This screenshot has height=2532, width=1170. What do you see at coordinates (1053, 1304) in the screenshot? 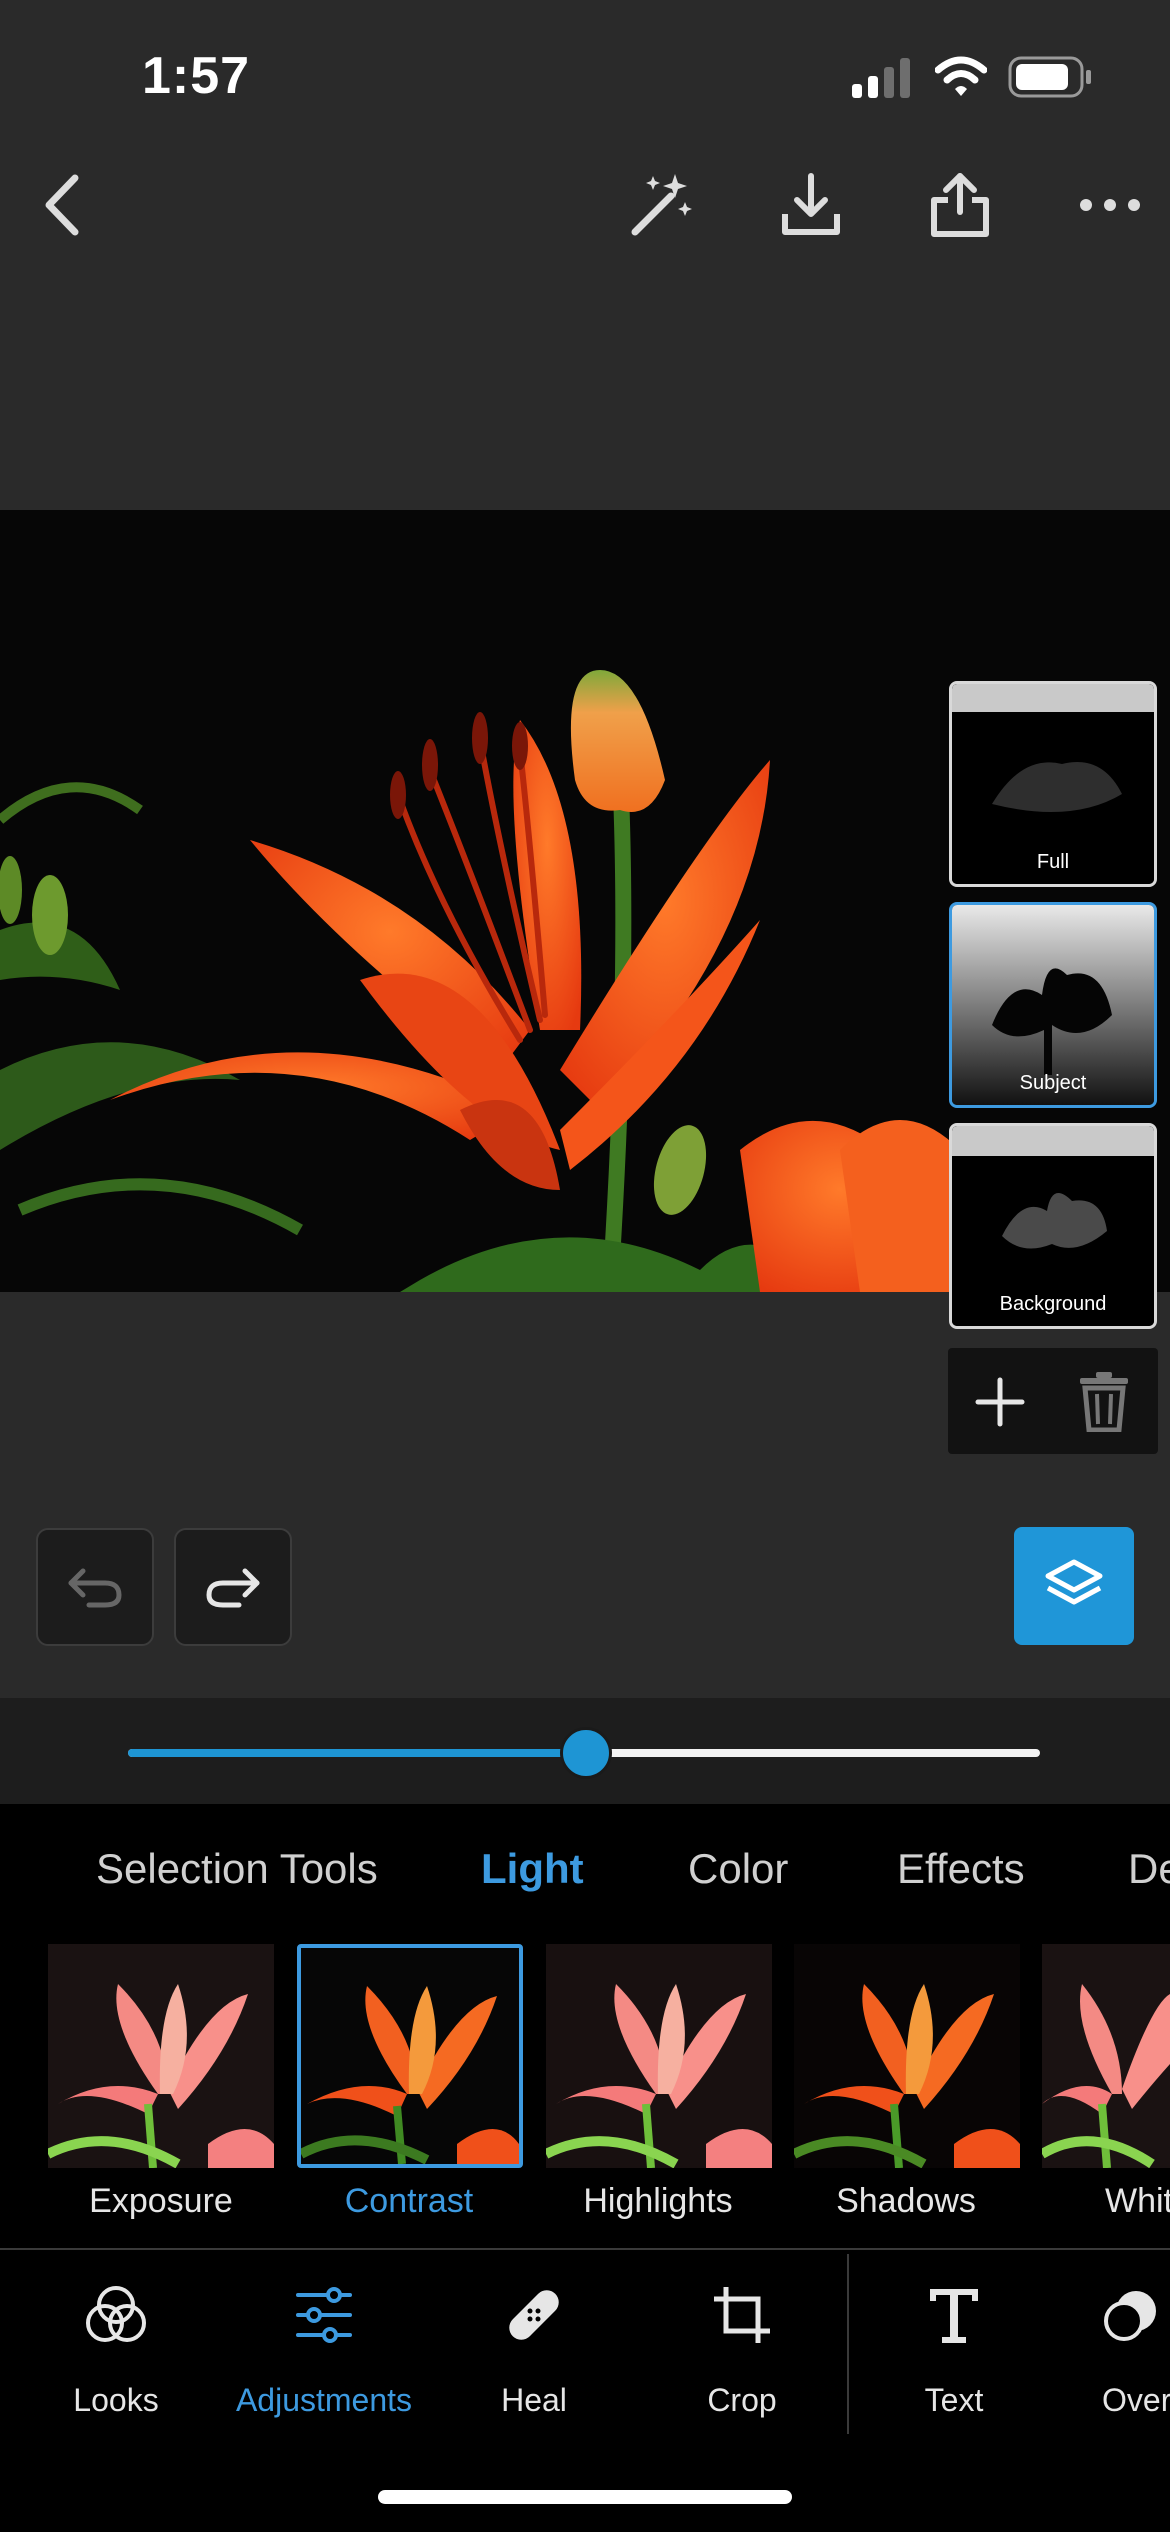
I see `mask-label-background: Background` at bounding box center [1053, 1304].